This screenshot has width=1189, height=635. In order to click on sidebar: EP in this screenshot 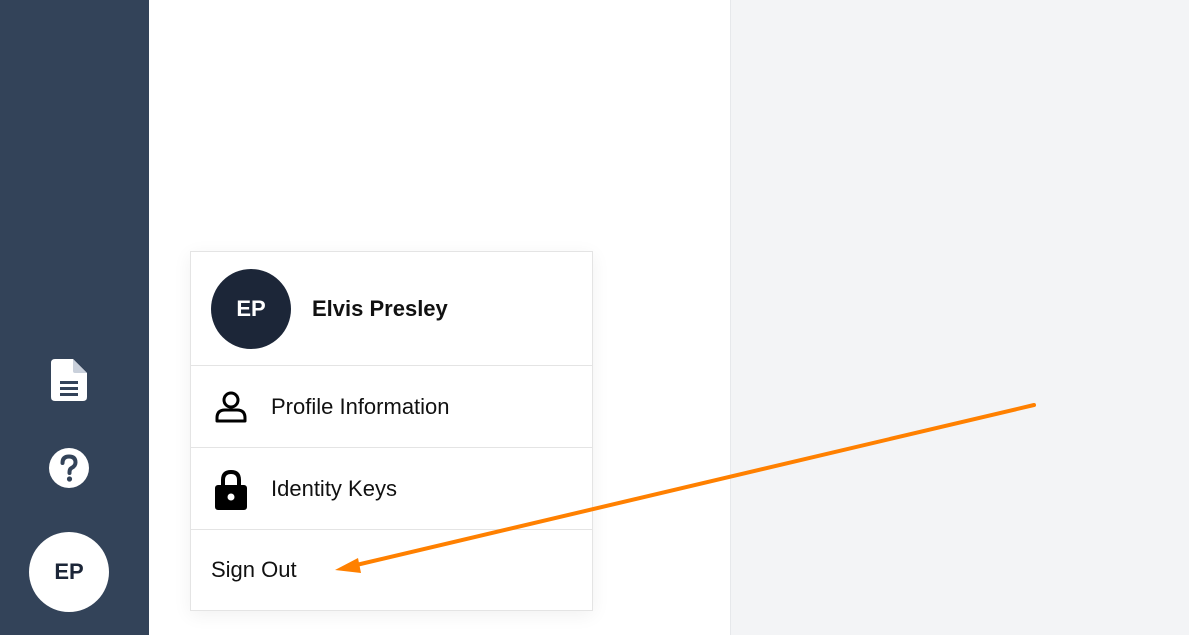, I will do `click(74, 317)`.